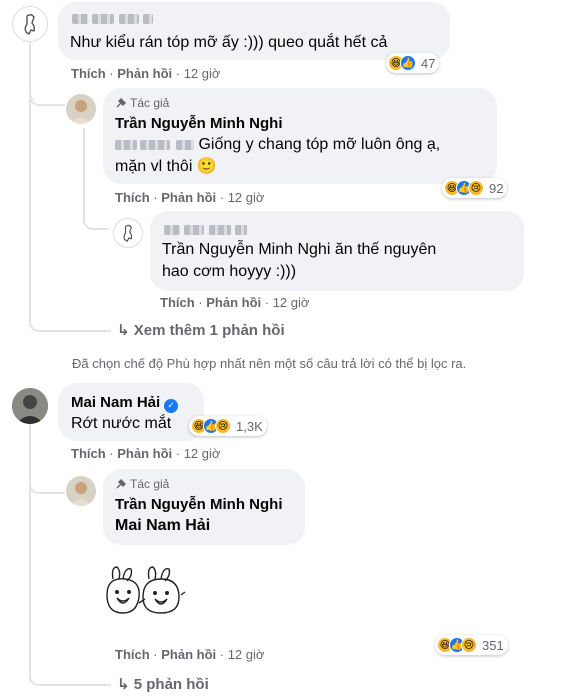  I want to click on bunny-sticker, so click(145, 592).